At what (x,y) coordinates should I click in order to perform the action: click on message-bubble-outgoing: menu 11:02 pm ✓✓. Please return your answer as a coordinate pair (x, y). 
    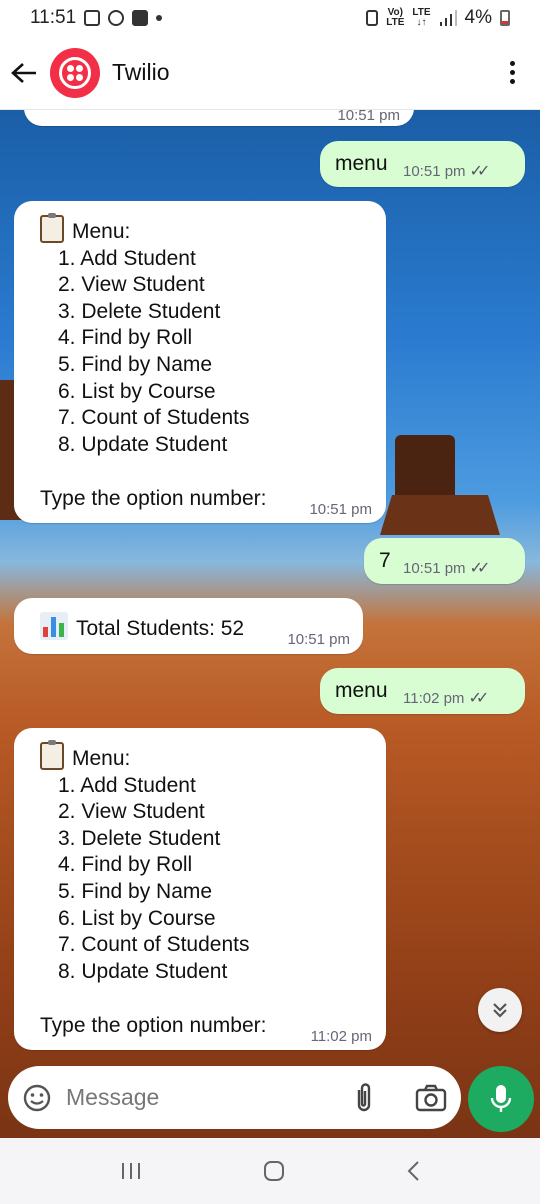
    Looking at the image, I should click on (422, 691).